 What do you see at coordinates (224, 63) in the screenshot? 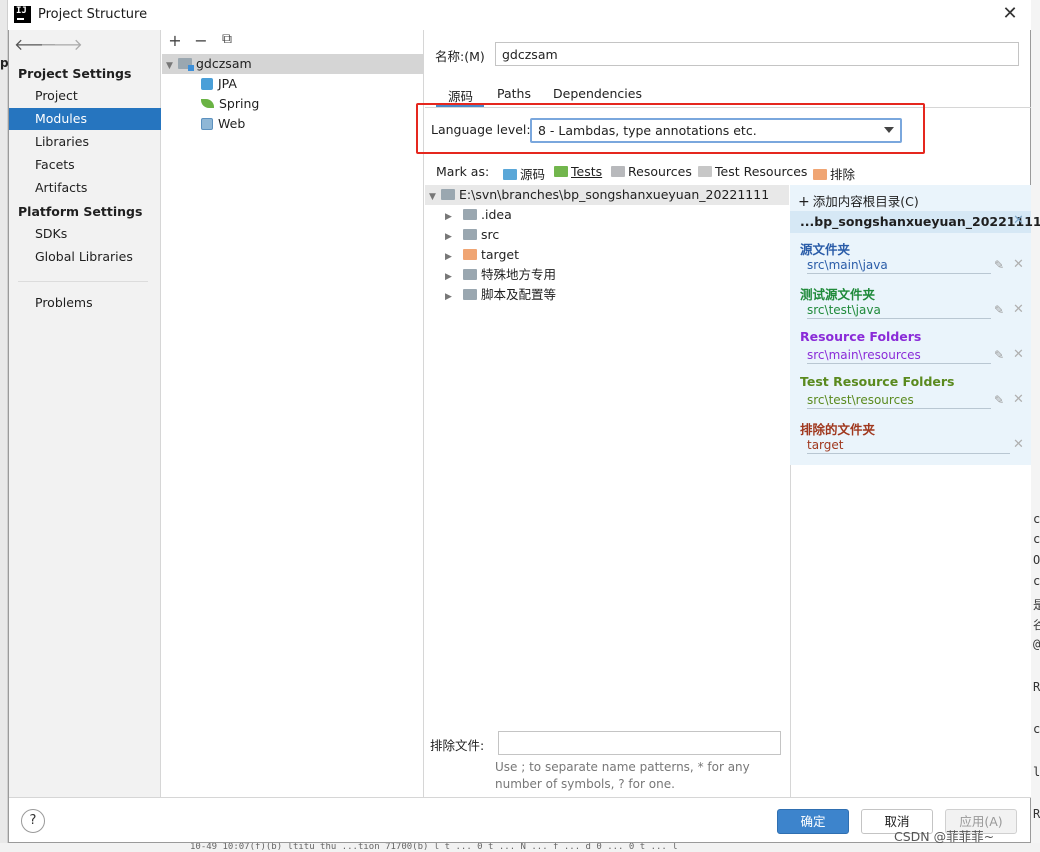
I see `module-name: gdczsam` at bounding box center [224, 63].